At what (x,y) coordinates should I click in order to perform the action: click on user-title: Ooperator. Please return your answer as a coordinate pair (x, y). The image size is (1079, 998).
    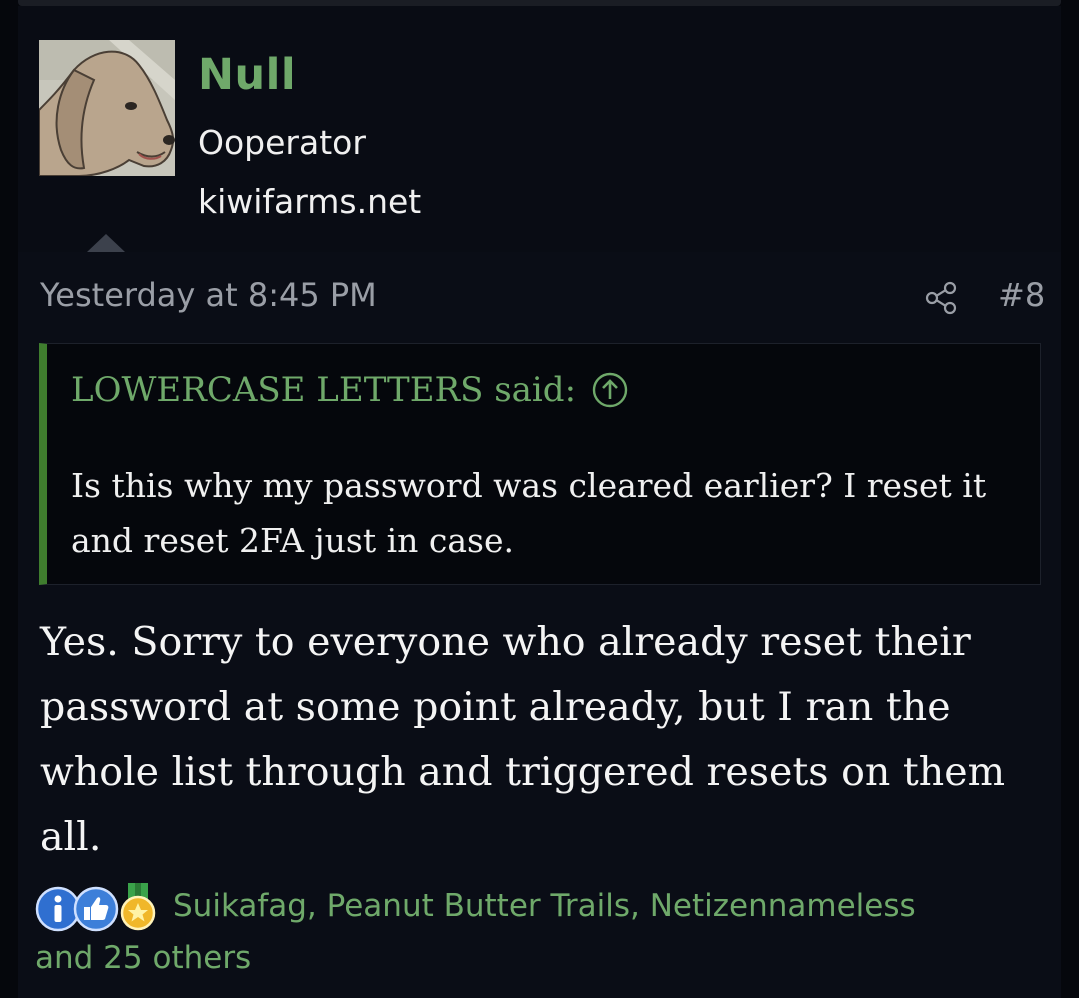
    Looking at the image, I should click on (282, 142).